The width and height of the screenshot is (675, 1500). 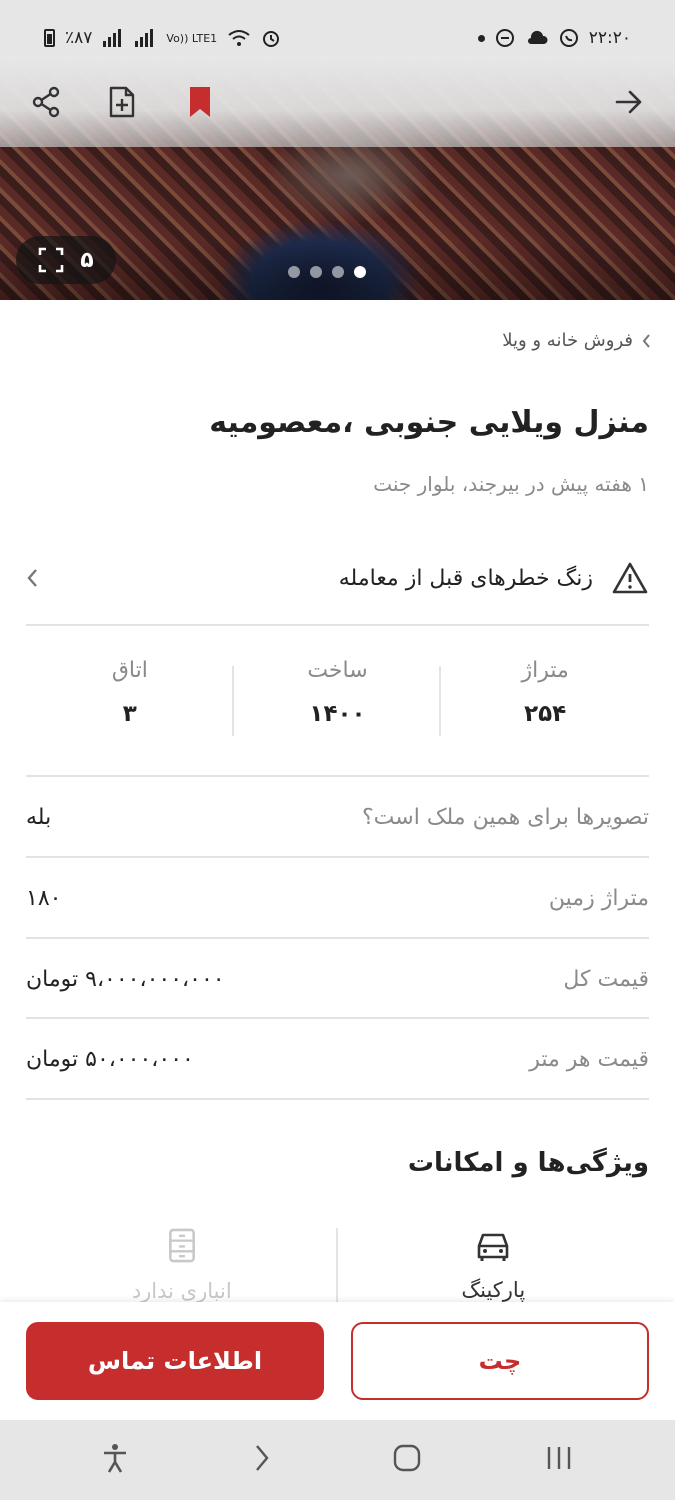 What do you see at coordinates (79, 38) in the screenshot?
I see `battery-level: ٪۸۷` at bounding box center [79, 38].